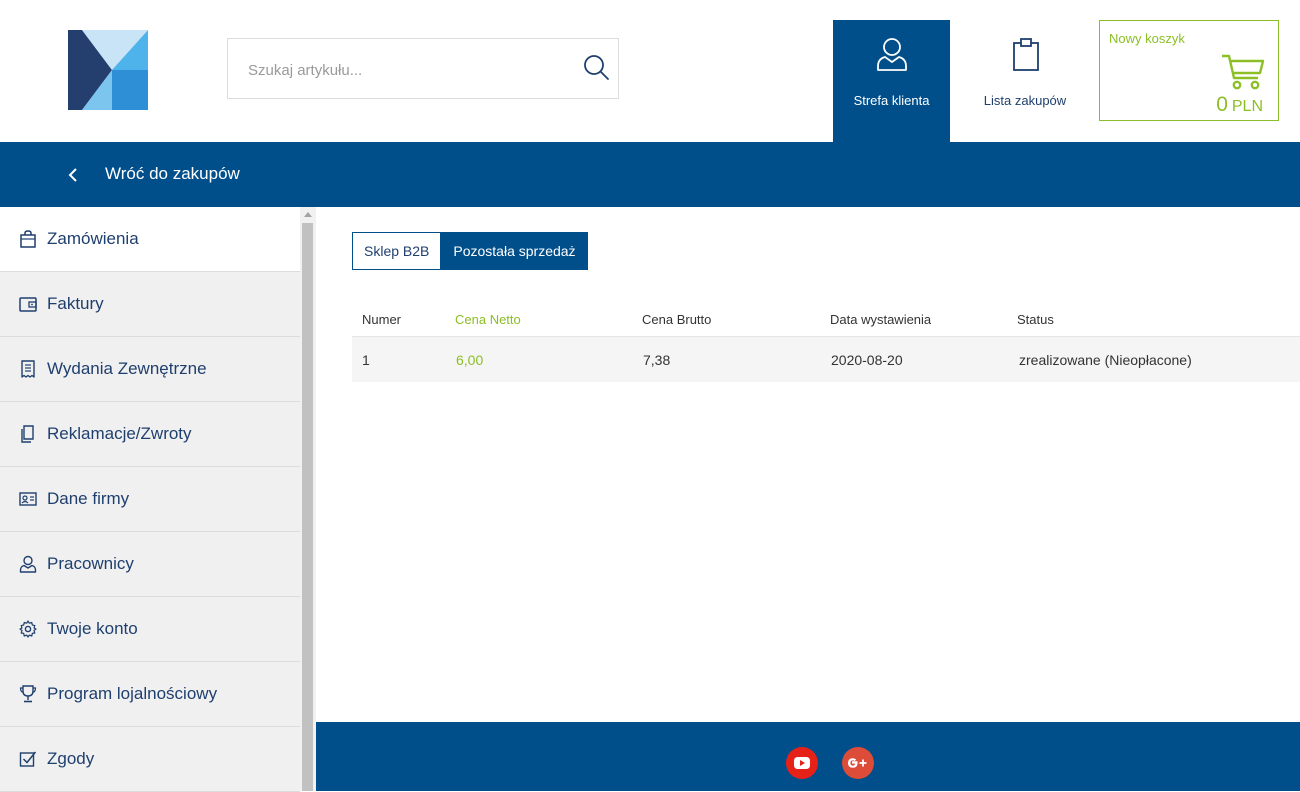  Describe the element at coordinates (90, 563) in the screenshot. I see `sidebar-item-label: Pracownicy` at that location.